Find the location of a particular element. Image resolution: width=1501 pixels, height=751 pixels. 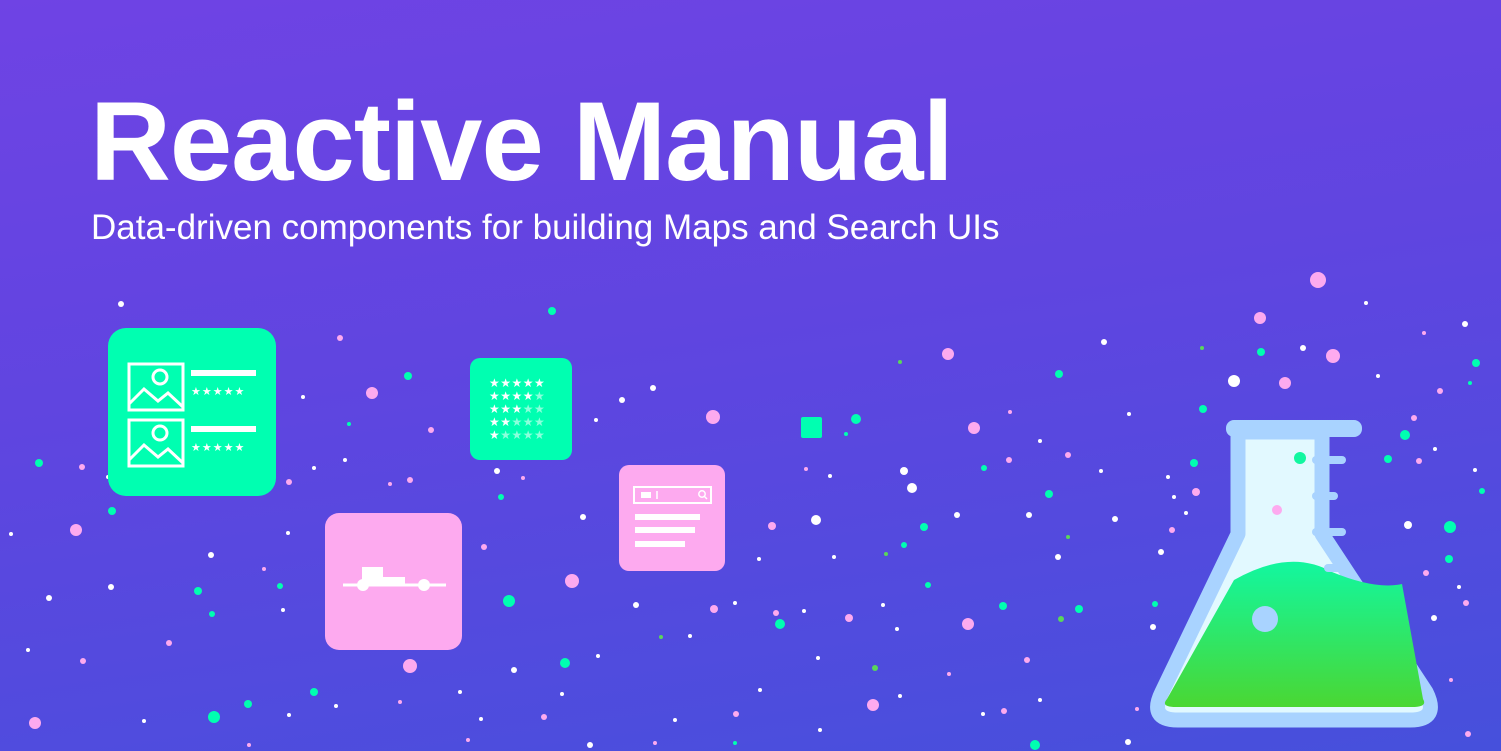

star-rating-icon: ★★★★★ ★★★★★ ★★★★★ ★★★★★ ★★★★★ is located at coordinates (521, 409).